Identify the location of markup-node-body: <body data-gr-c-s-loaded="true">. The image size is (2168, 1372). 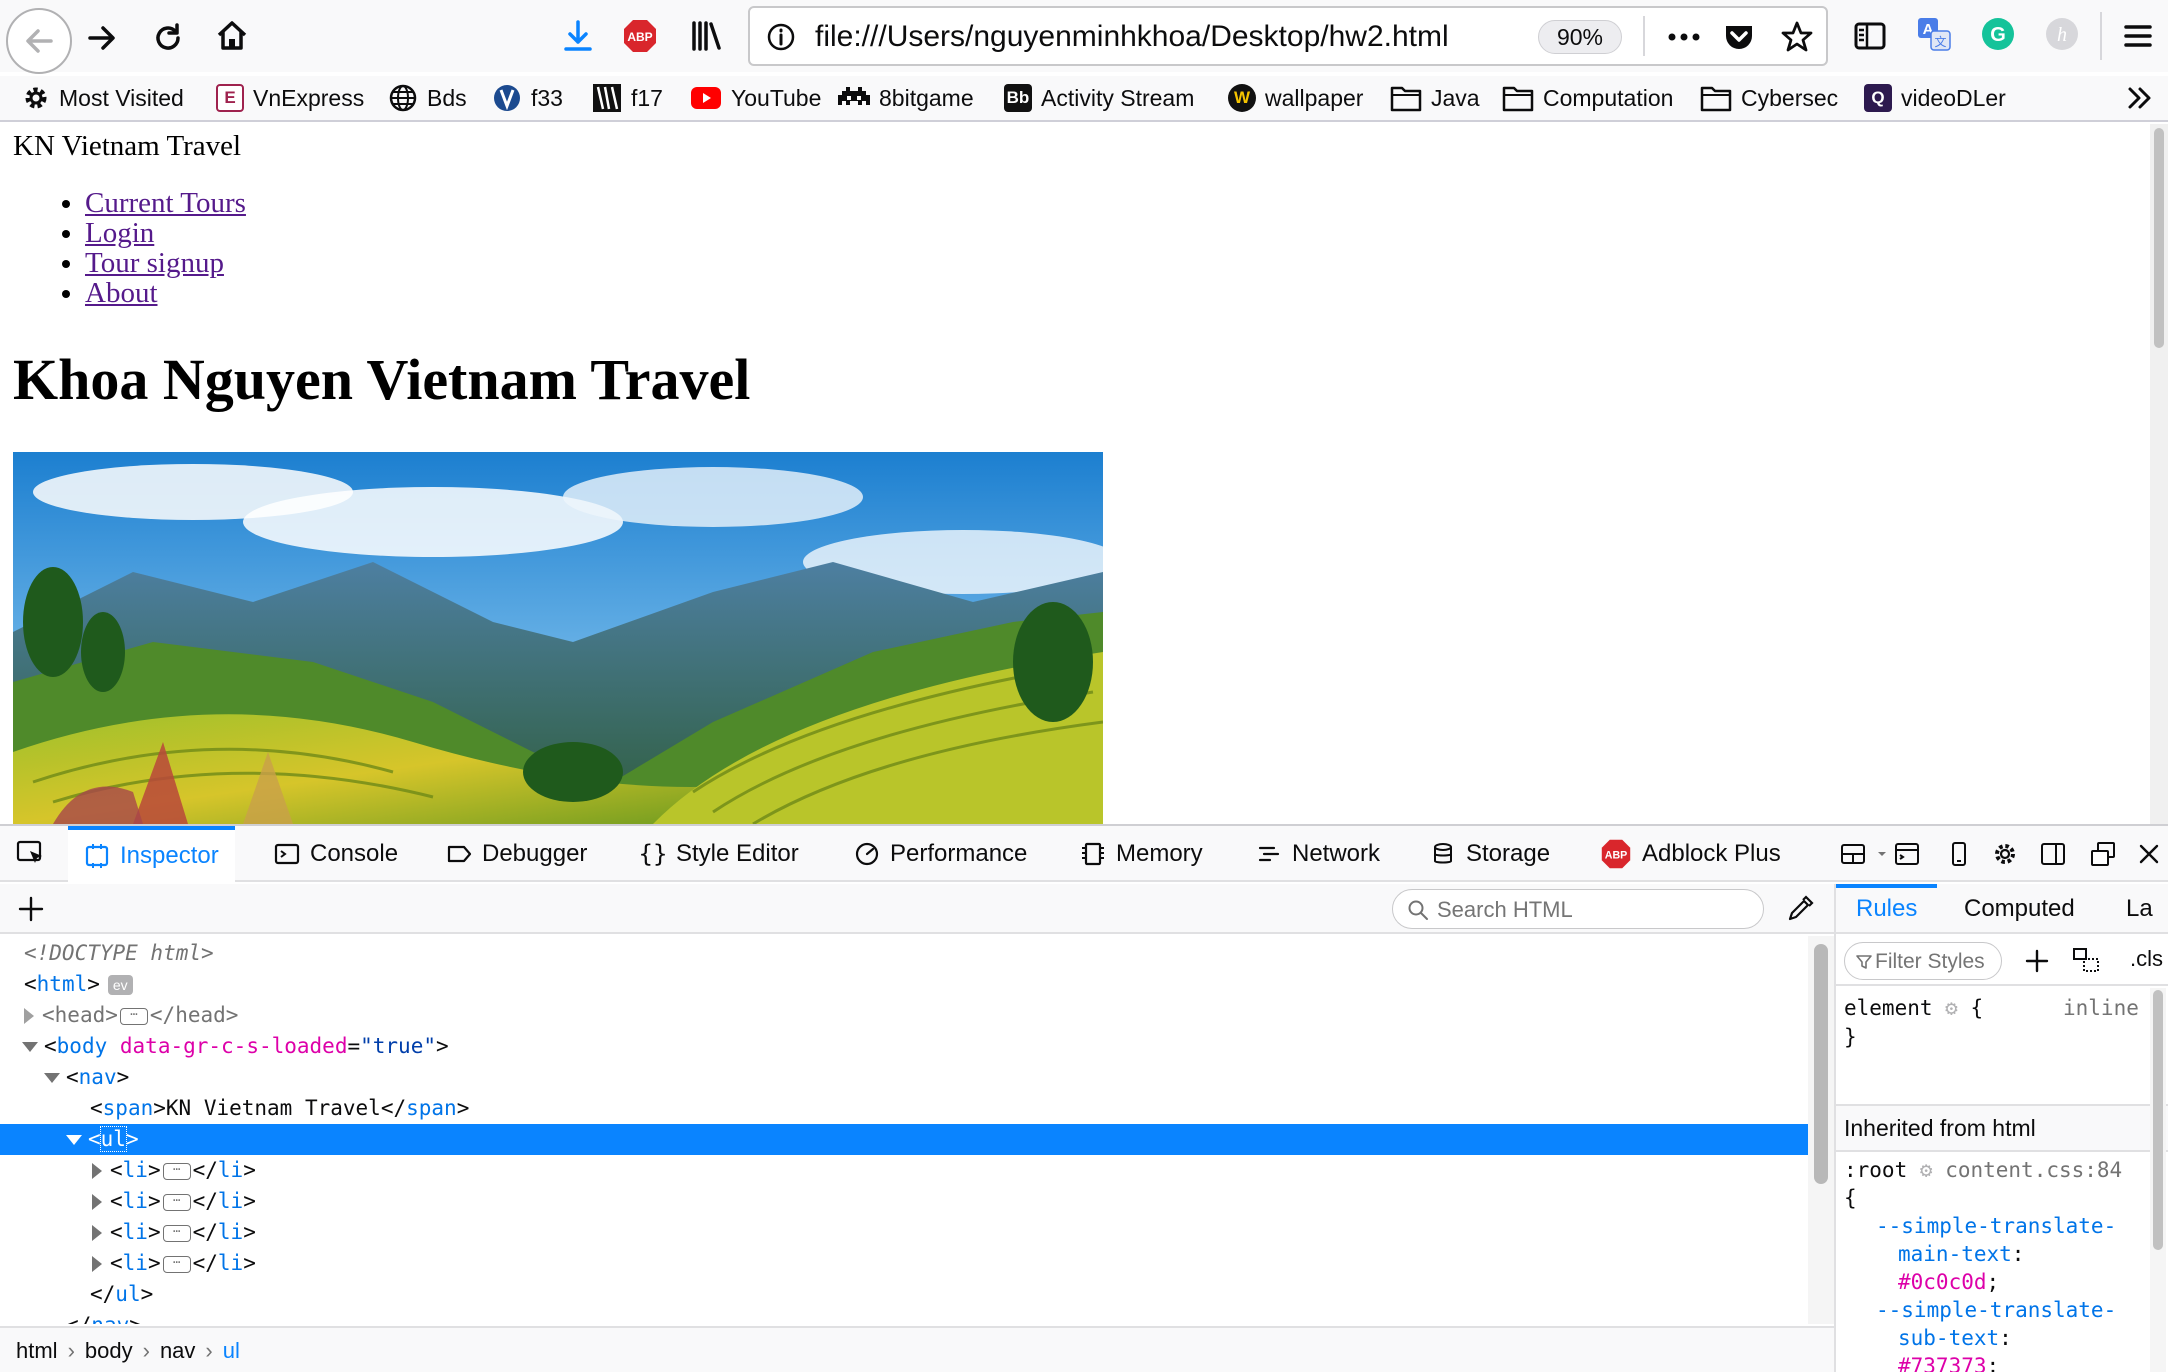
(904, 1046).